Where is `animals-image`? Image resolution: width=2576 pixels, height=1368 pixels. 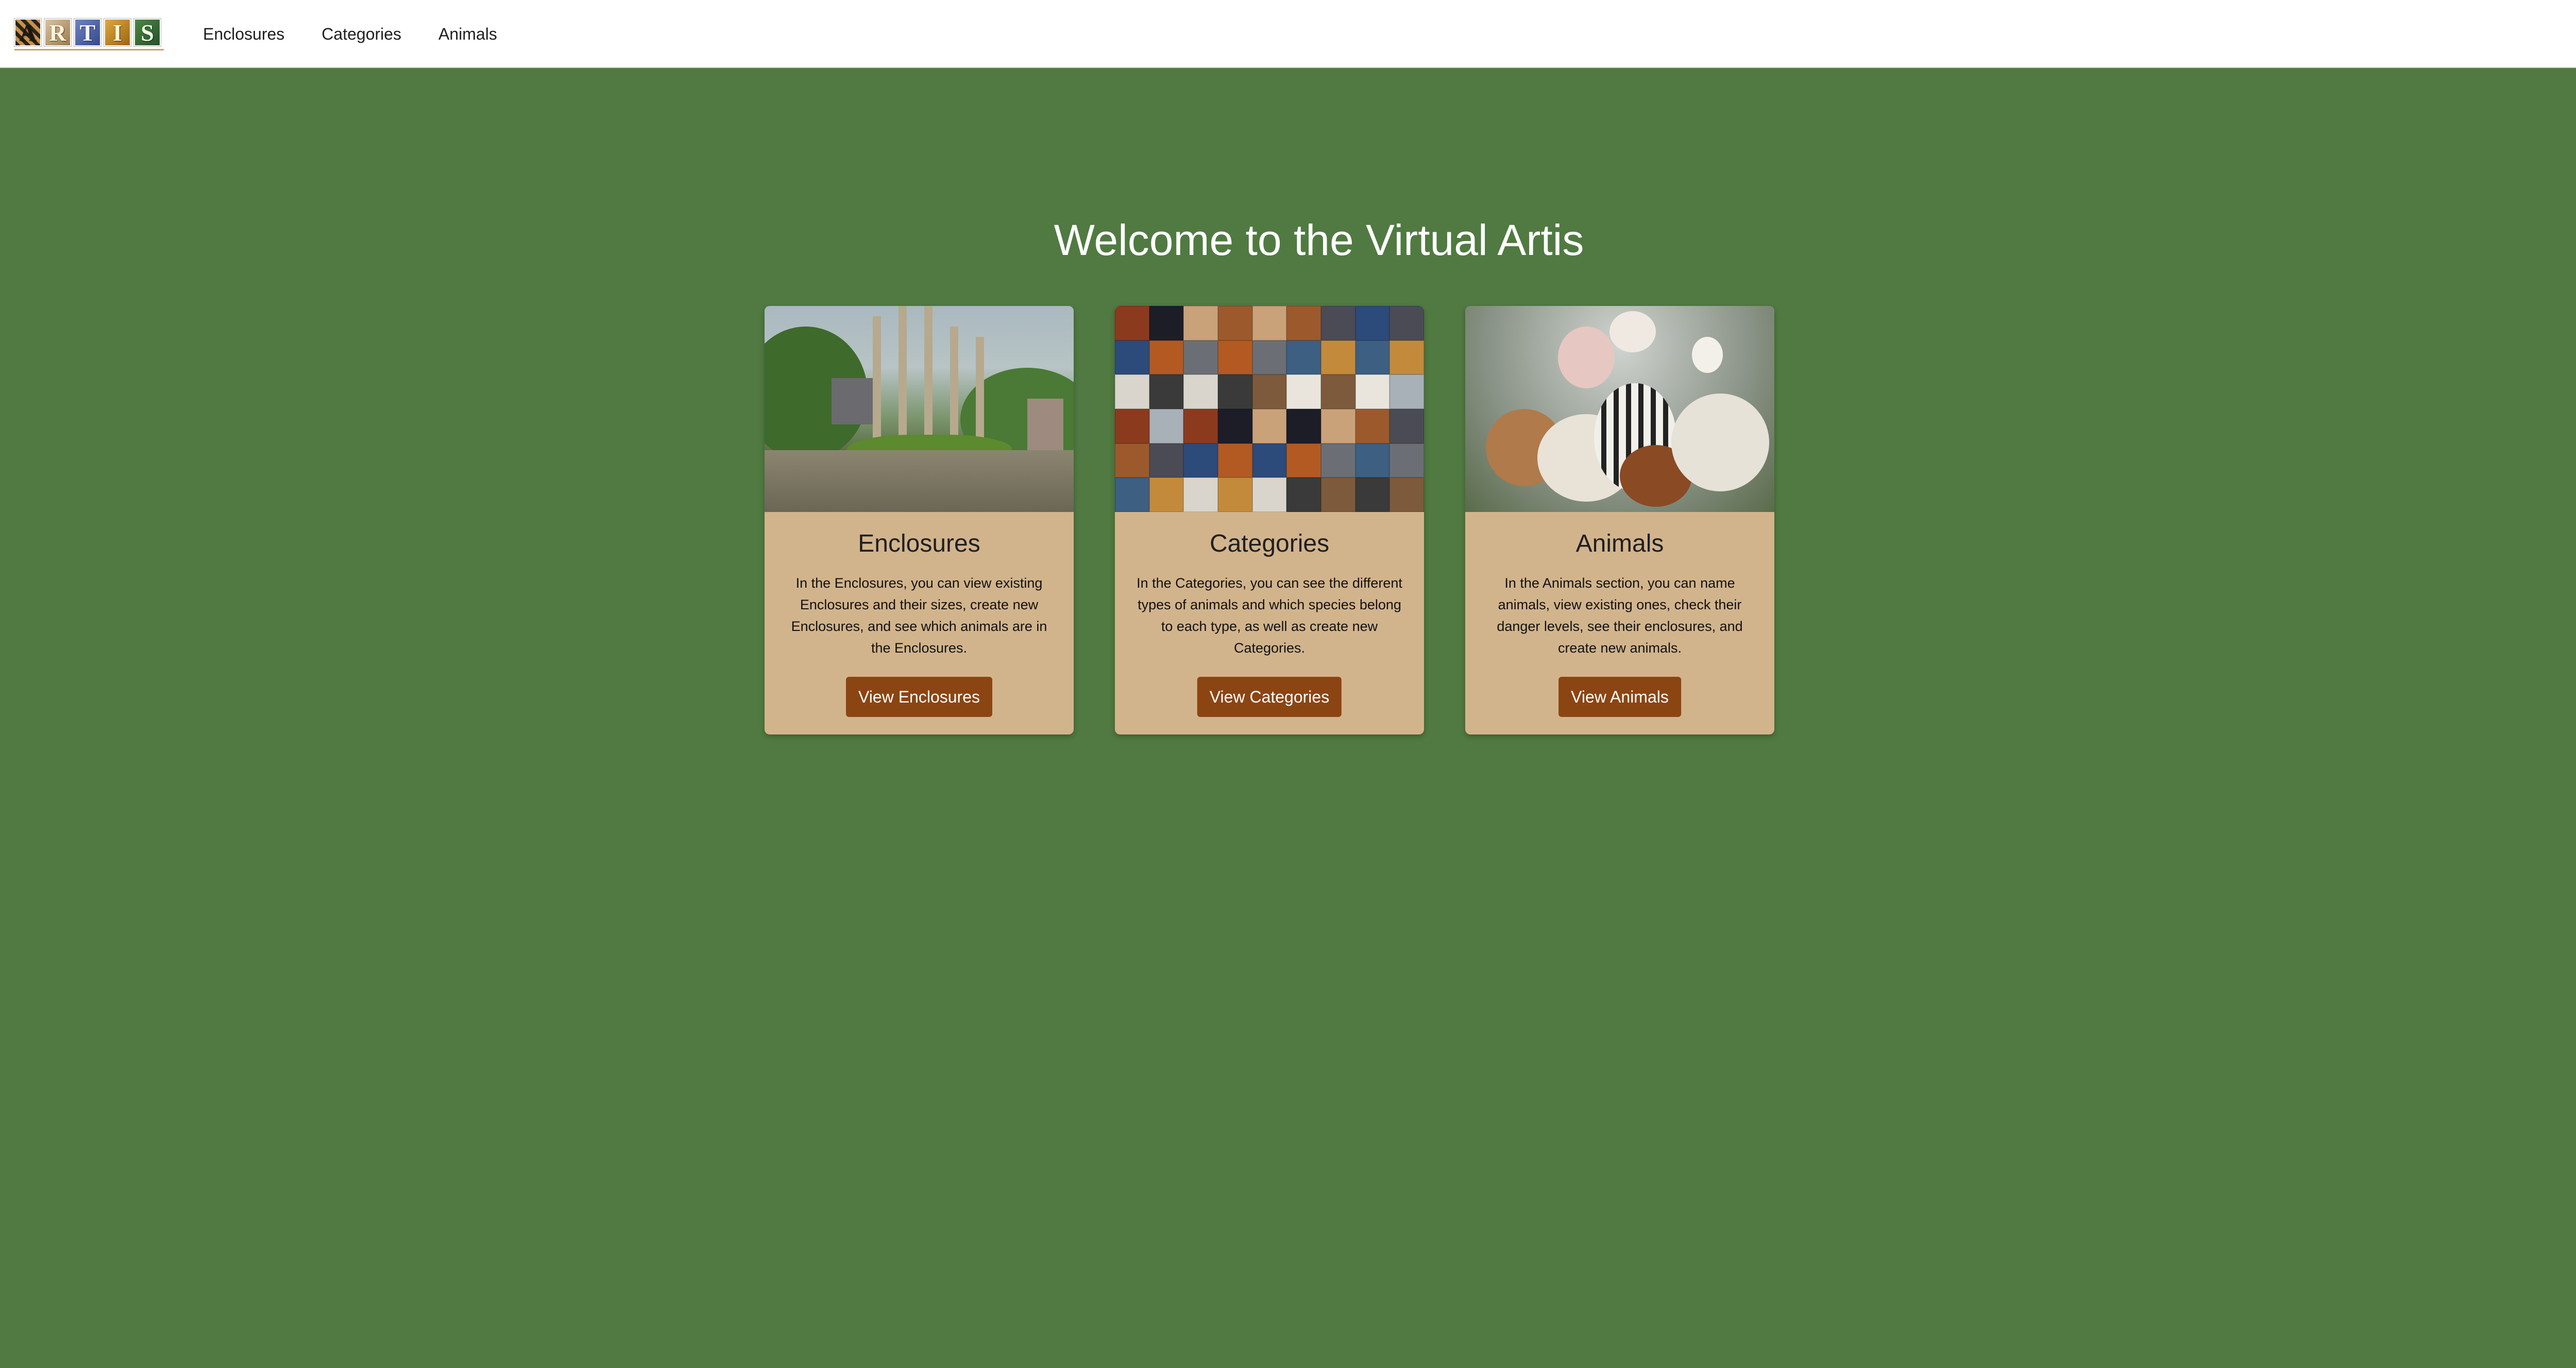
animals-image is located at coordinates (1619, 409).